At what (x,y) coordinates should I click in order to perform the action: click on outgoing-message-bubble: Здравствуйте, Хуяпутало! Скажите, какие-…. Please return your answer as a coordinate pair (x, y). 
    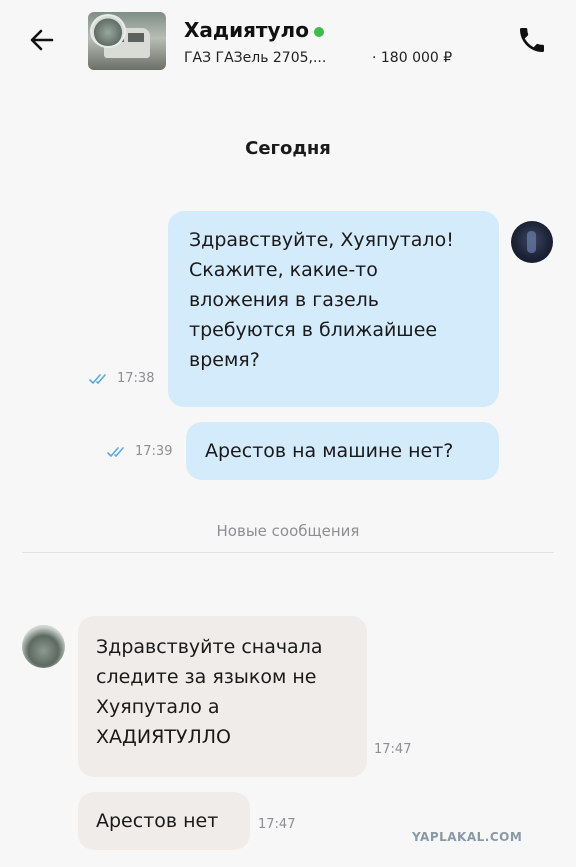
    Looking at the image, I should click on (333, 309).